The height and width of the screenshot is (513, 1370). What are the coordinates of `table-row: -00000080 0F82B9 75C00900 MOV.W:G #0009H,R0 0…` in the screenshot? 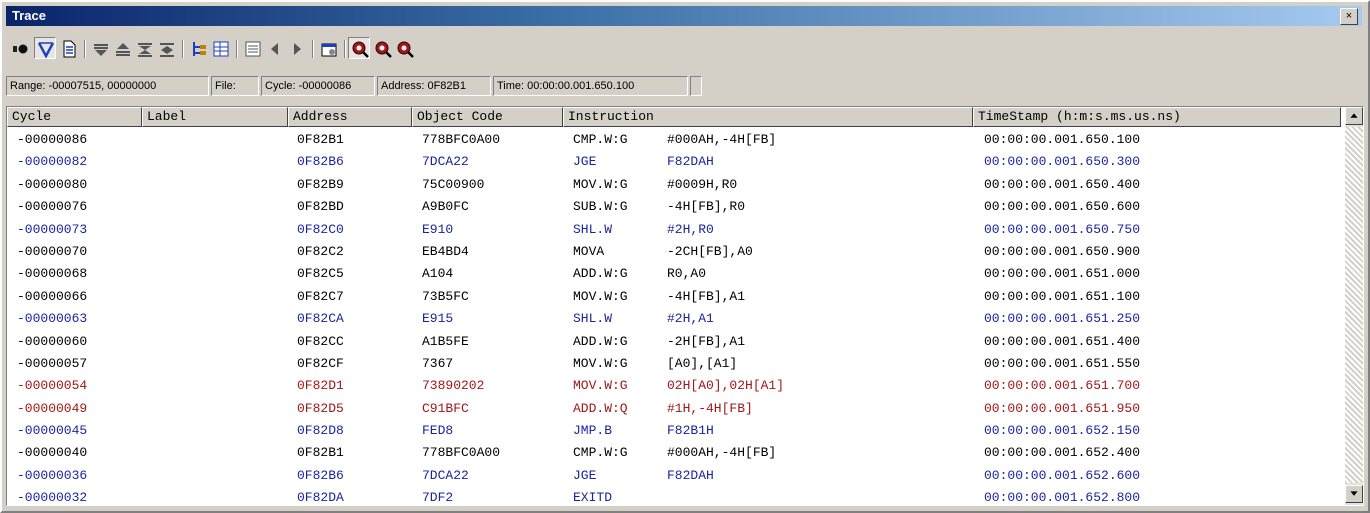 It's located at (674, 185).